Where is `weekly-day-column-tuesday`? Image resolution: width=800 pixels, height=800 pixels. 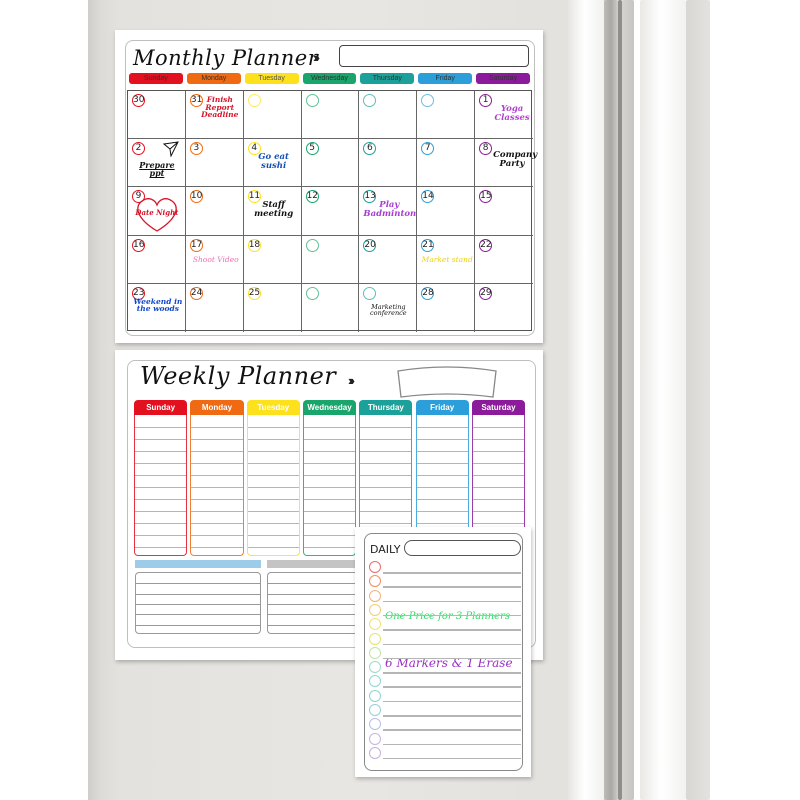 weekly-day-column-tuesday is located at coordinates (273, 485).